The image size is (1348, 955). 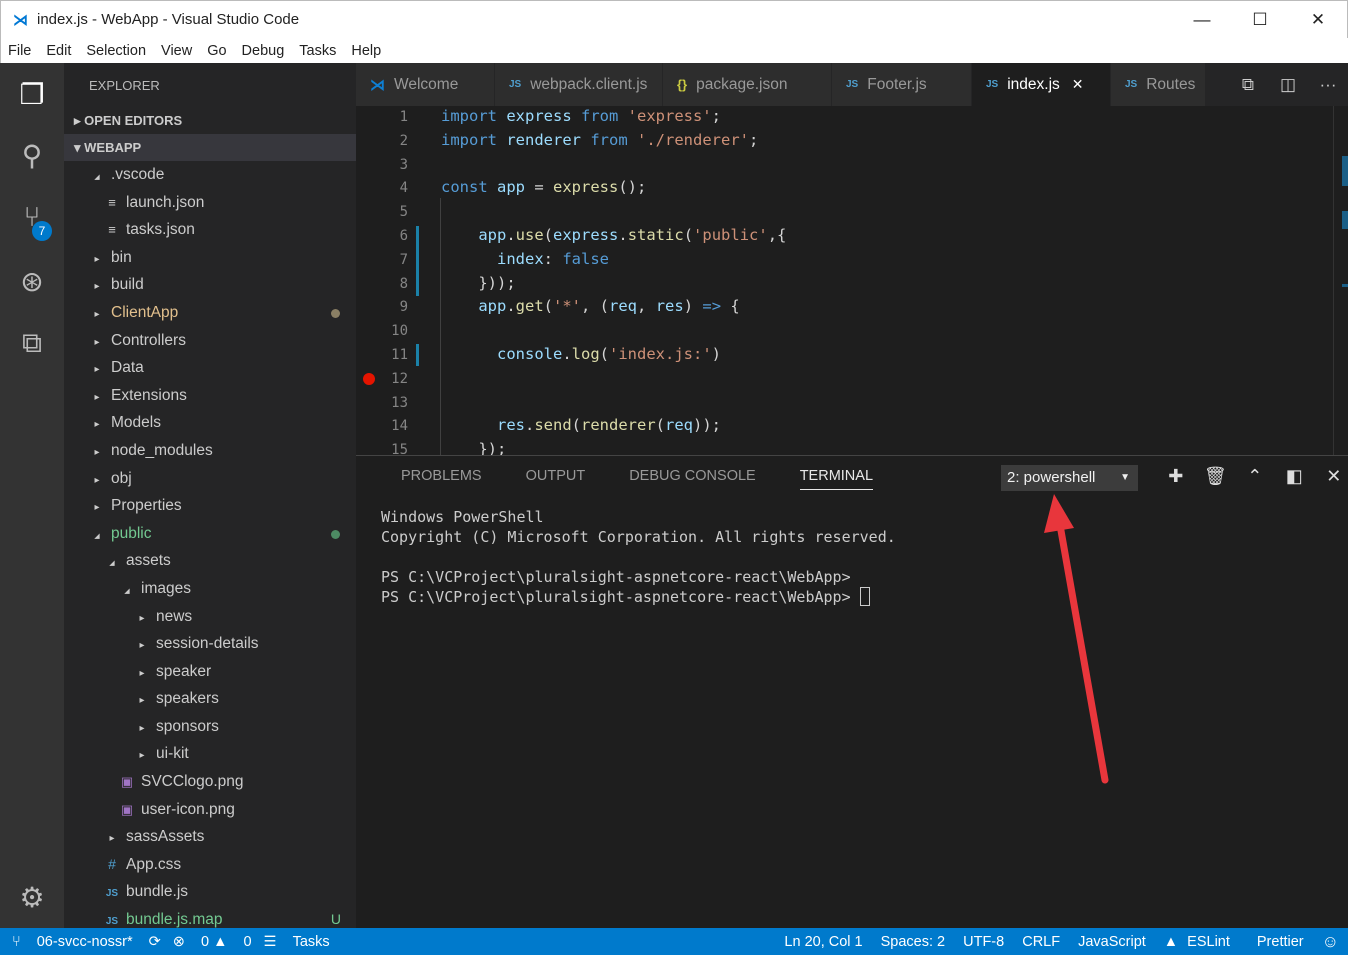 I want to click on code-token: import, so click(x=474, y=139).